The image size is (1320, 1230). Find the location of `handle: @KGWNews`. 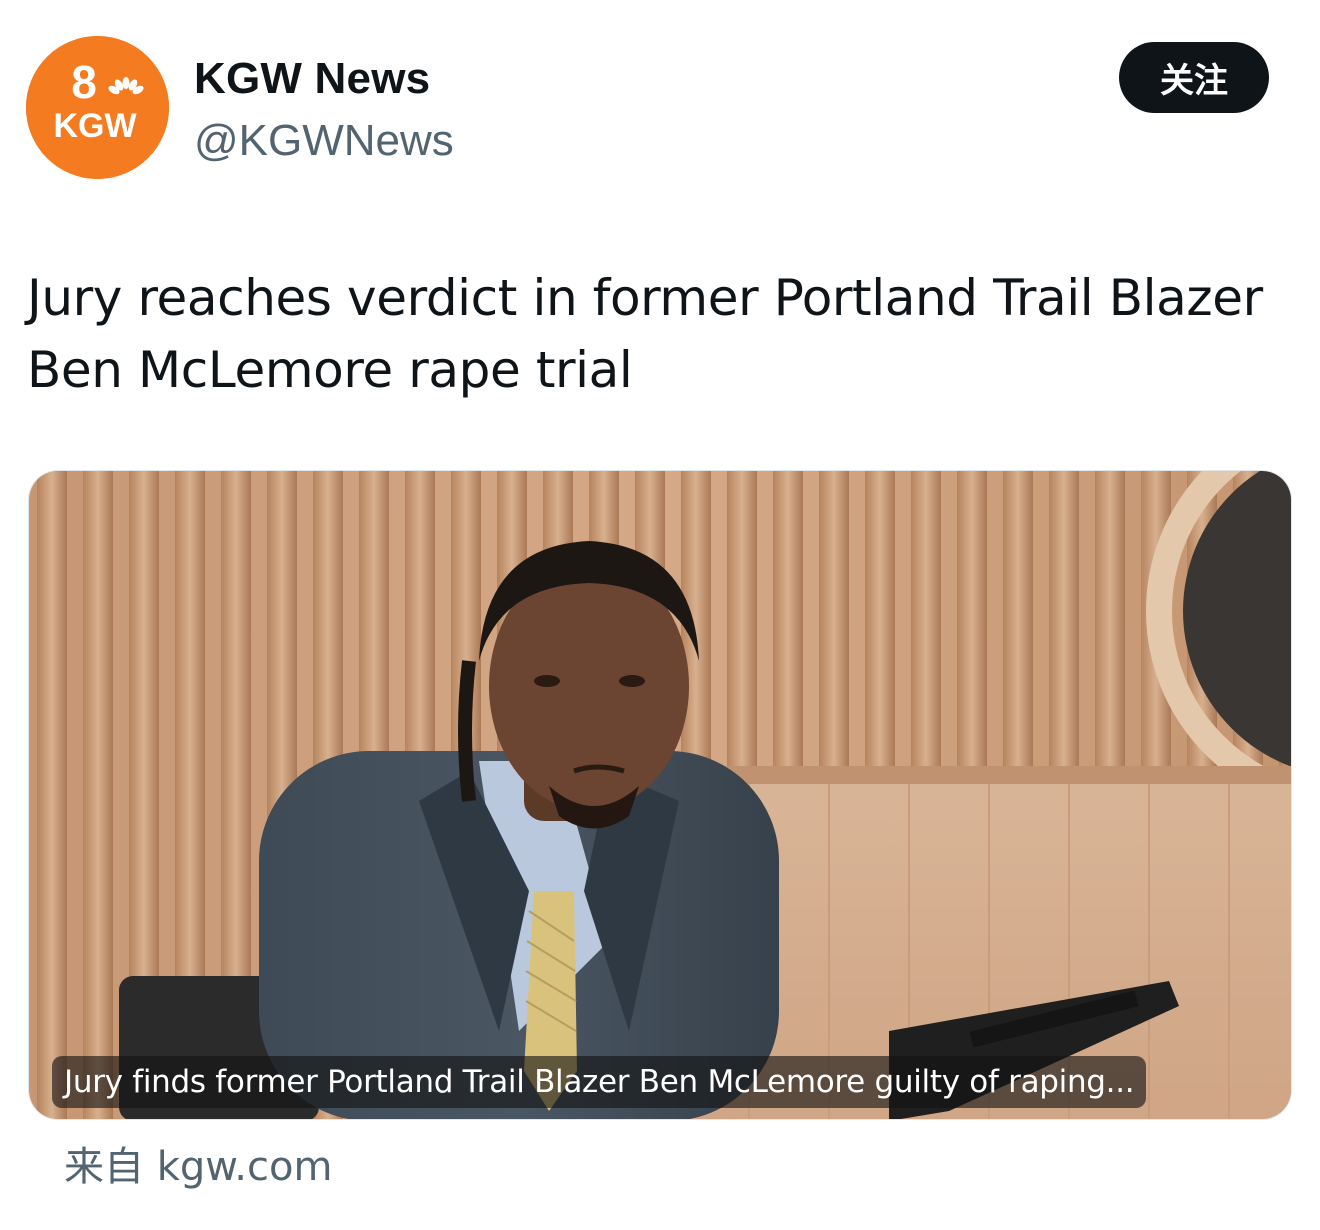

handle: @KGWNews is located at coordinates (324, 141).